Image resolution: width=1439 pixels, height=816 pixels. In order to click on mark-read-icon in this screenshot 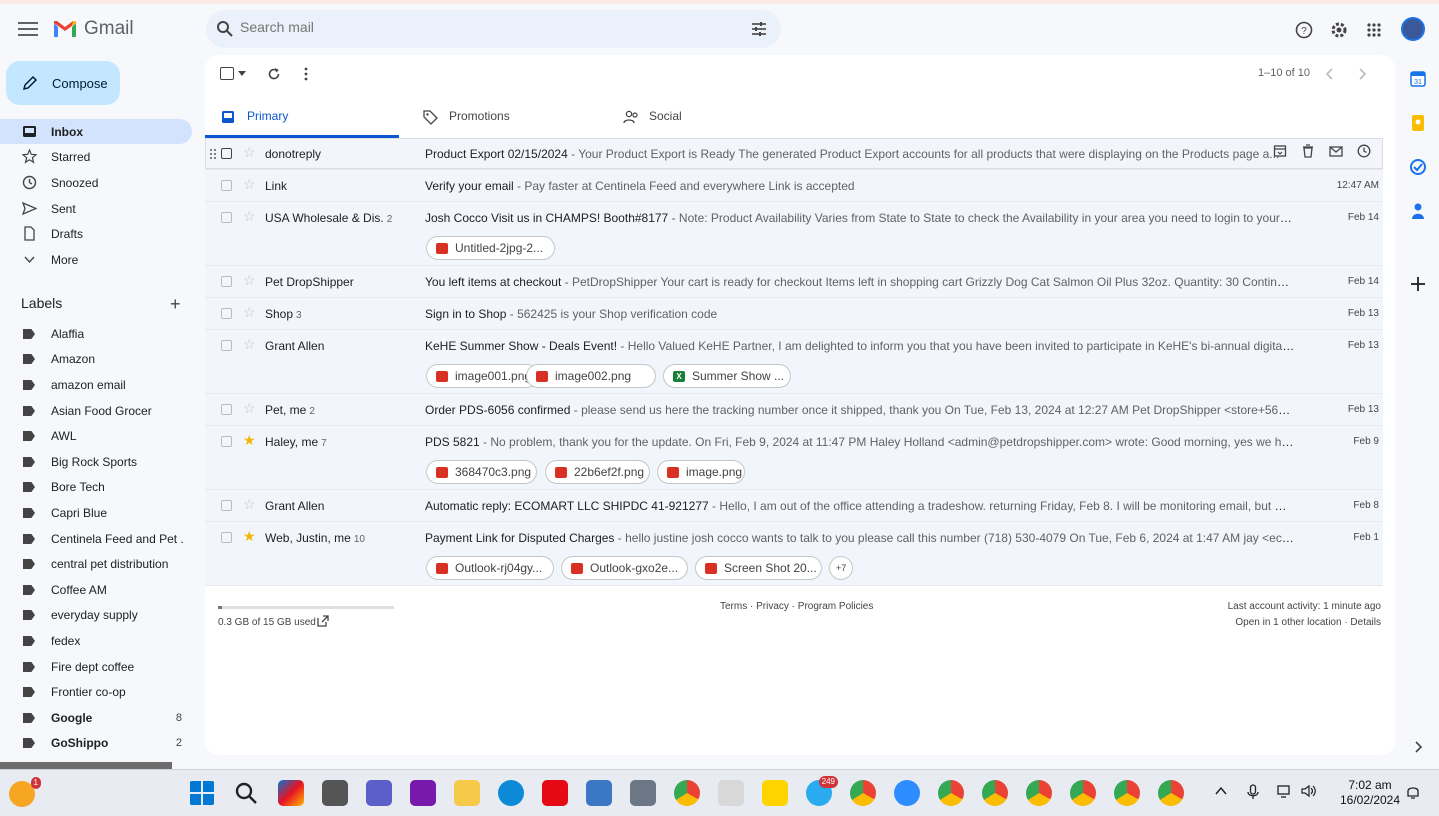, I will do `click(1336, 151)`.